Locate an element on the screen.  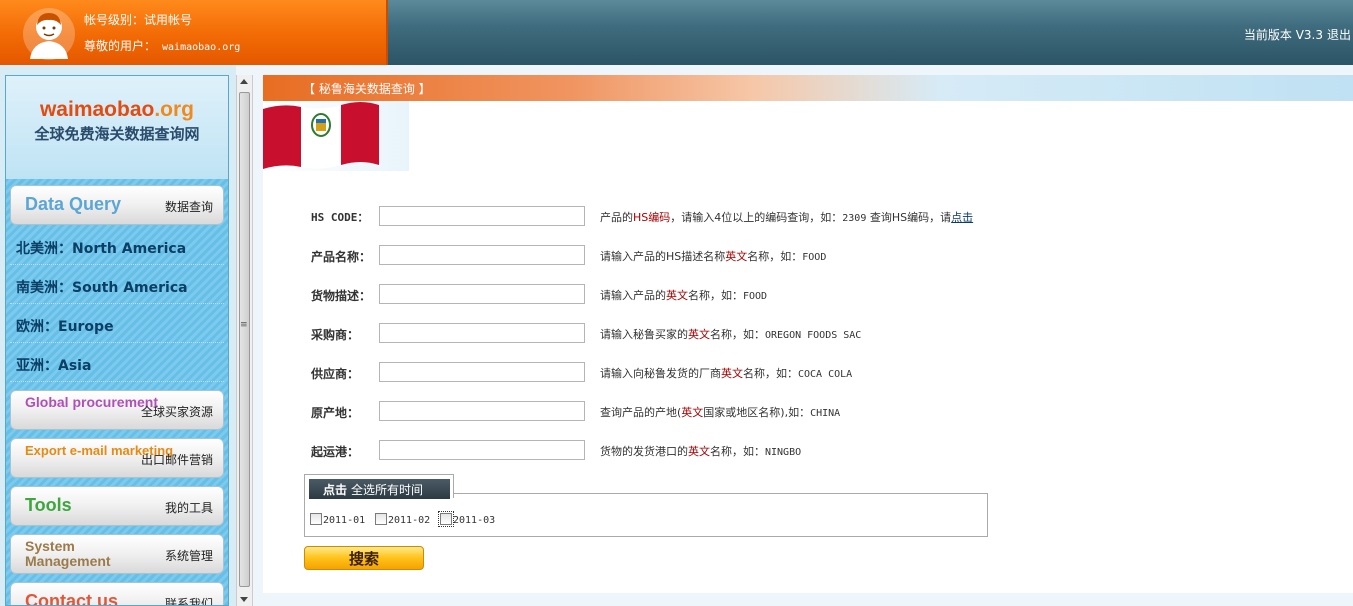
form-row-supplier: 供应商： 请输入向秘鲁发货的厂商英文名称，如：COCA COLA is located at coordinates (808, 373).